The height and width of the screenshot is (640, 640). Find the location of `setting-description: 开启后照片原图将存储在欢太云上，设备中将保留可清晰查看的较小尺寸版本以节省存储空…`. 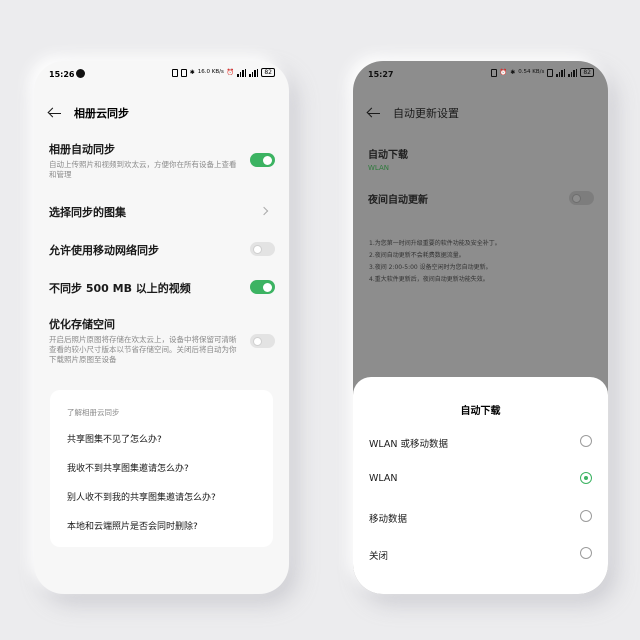

setting-description: 开启后照片原图将存储在欢太云上，设备中将保留可清晰查看的较小尺寸版本以节省存储空… is located at coordinates (143, 349).